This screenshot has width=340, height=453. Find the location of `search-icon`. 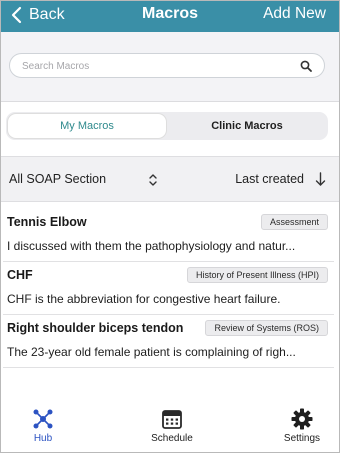

search-icon is located at coordinates (306, 66).